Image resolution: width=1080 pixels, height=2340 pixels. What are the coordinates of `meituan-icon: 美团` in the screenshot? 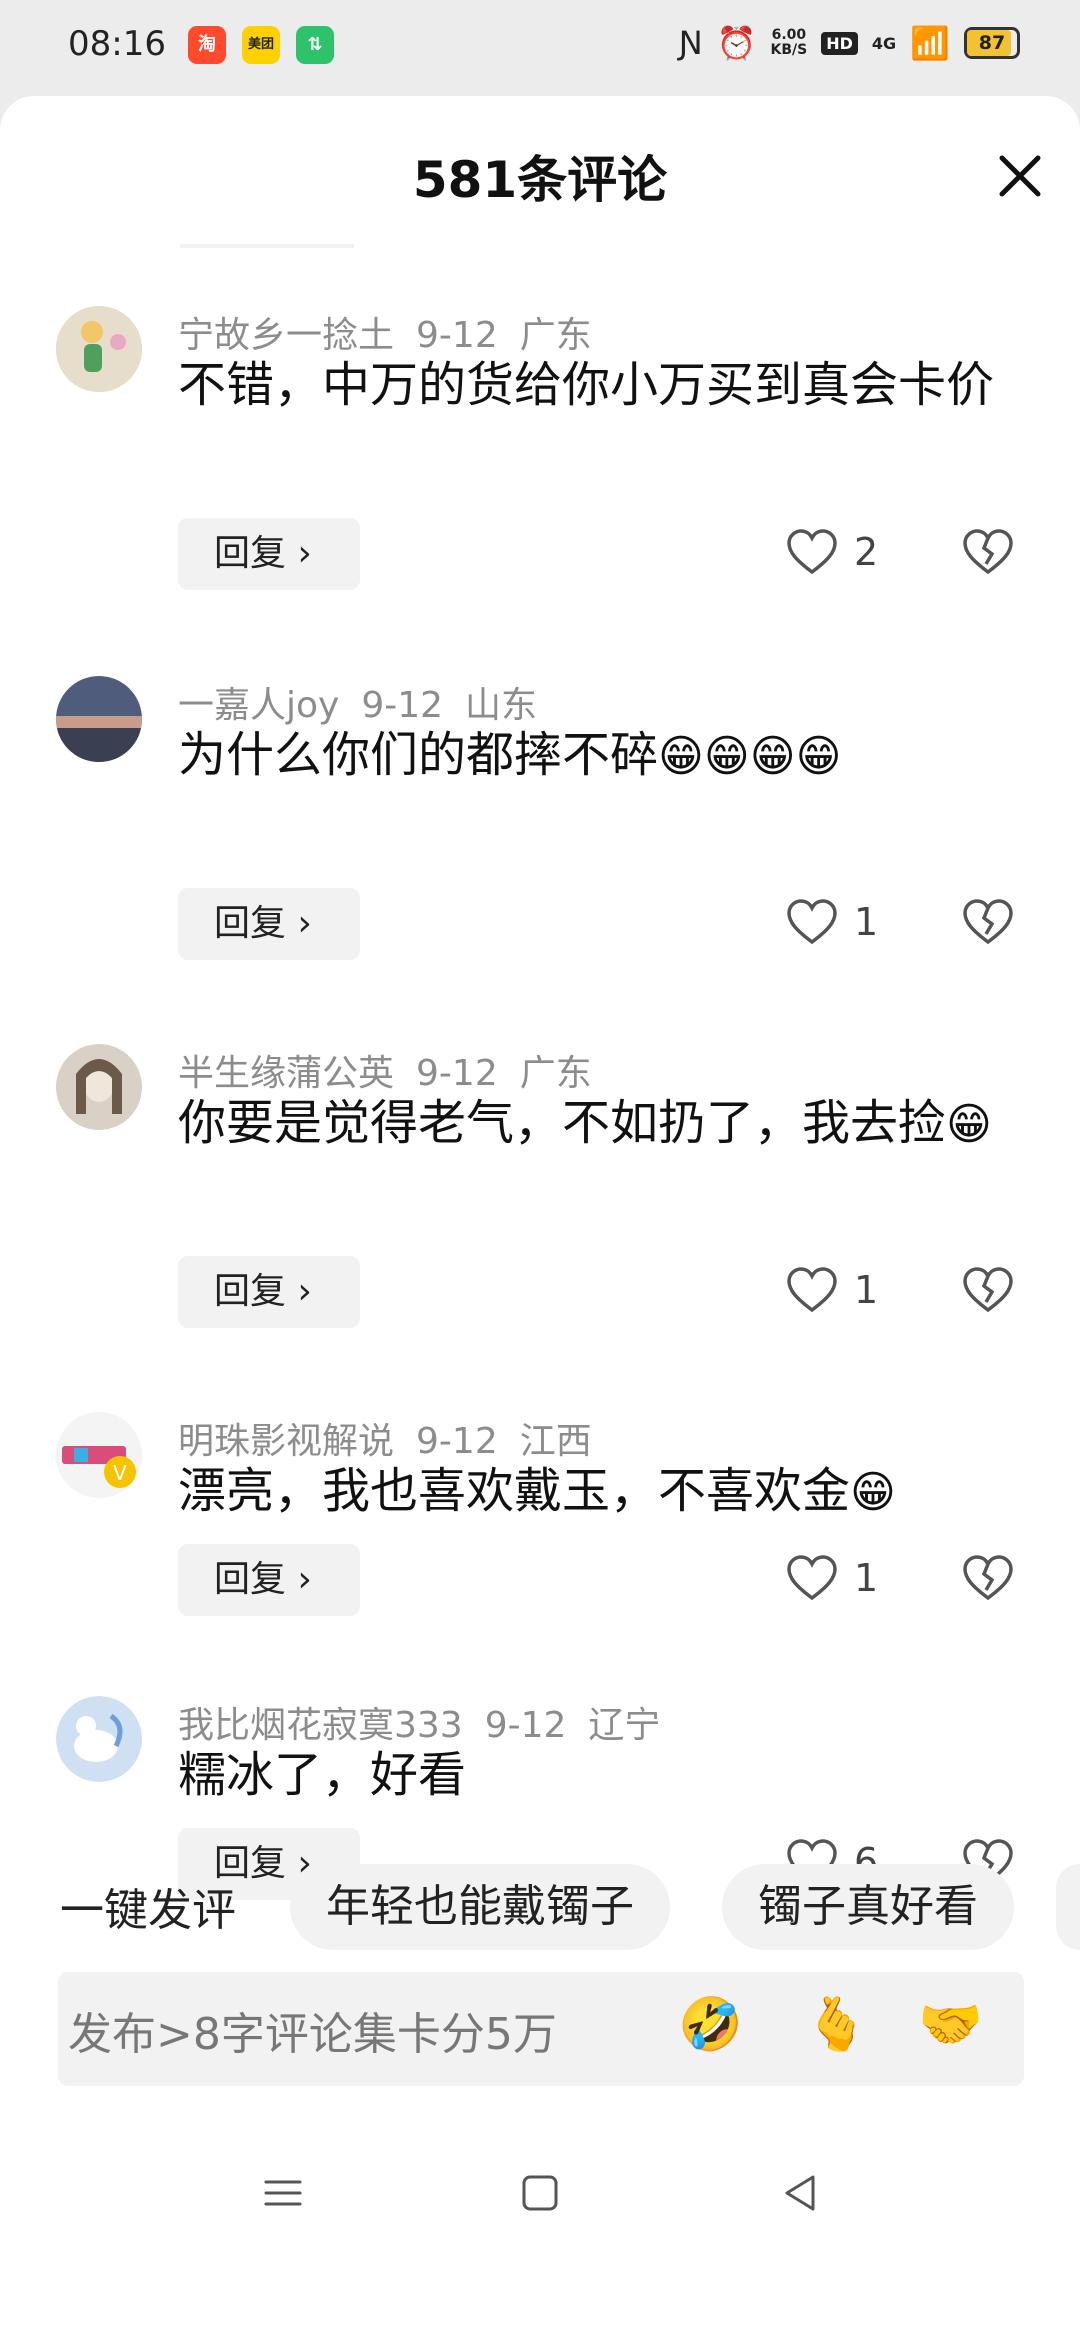 It's located at (261, 45).